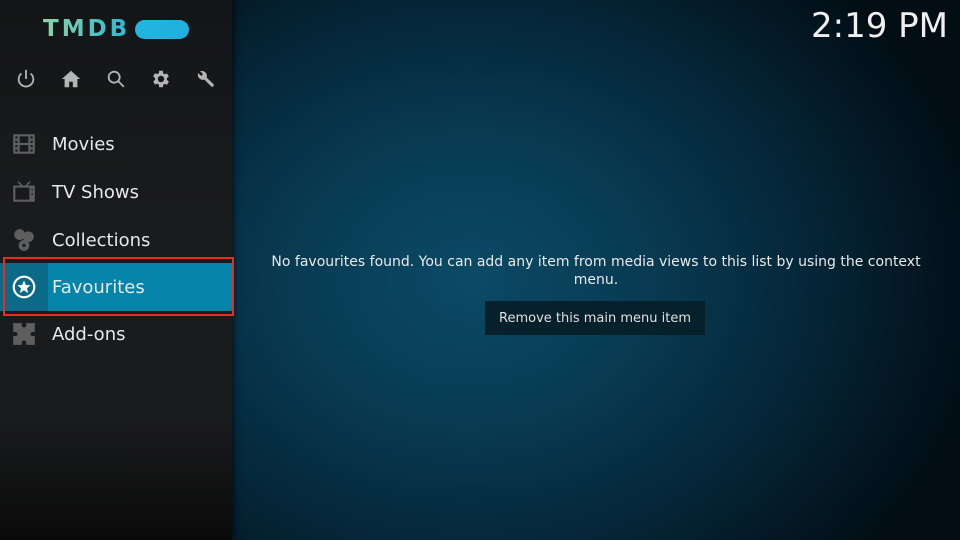  Describe the element at coordinates (101, 240) in the screenshot. I see `sidebar-item-label: Collections` at that location.